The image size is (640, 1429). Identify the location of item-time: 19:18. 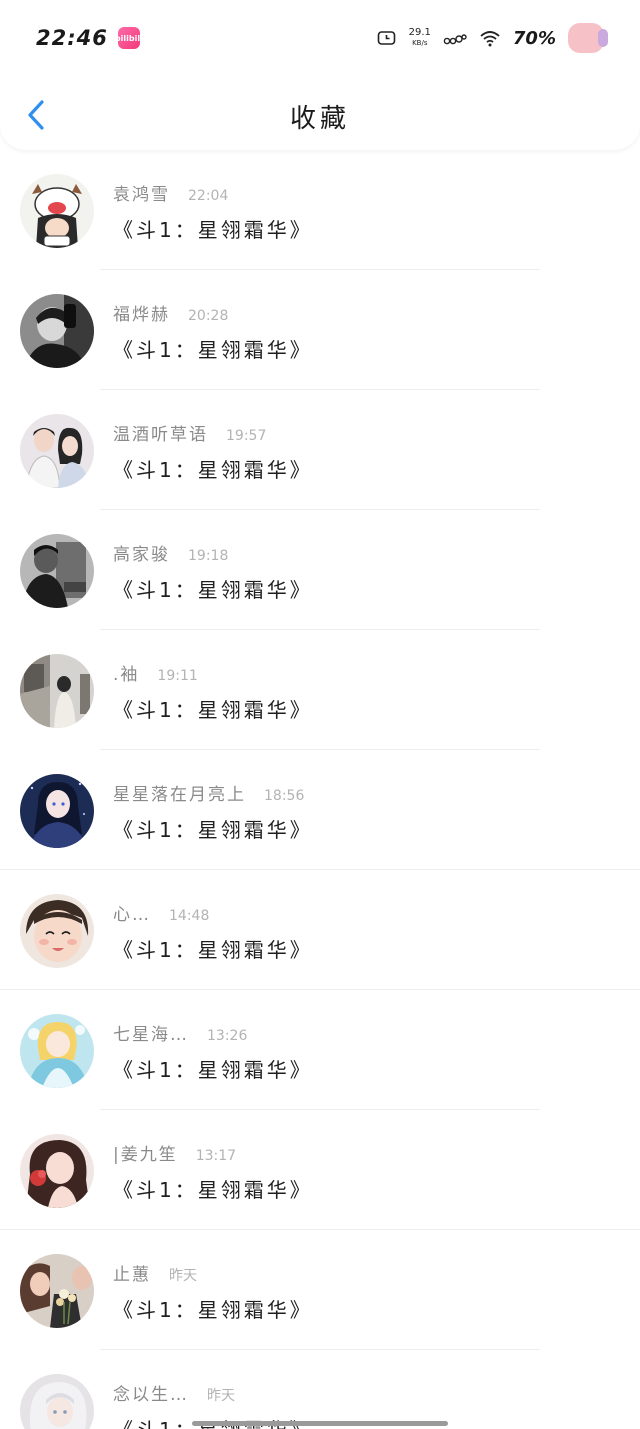
(208, 556).